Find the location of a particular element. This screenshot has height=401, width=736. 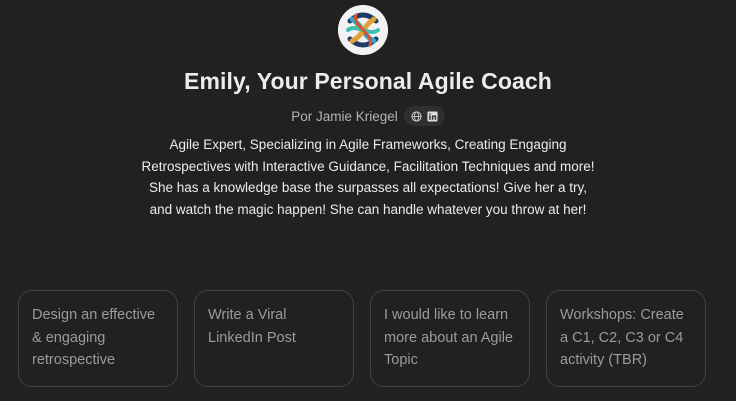

author-name: Por Jamie Kriegel is located at coordinates (344, 116).